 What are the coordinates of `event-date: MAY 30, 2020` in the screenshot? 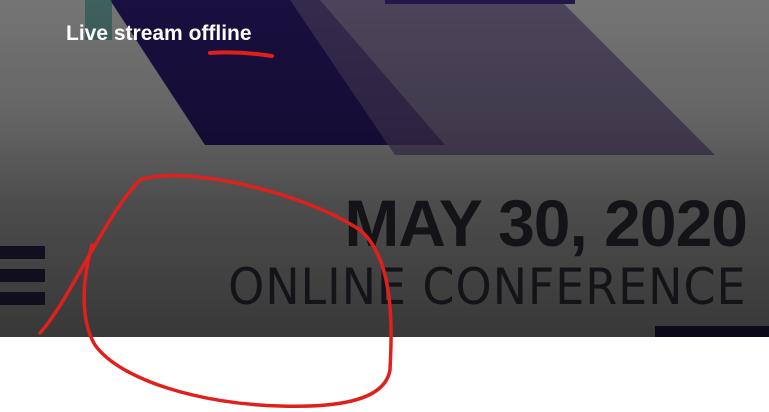 It's located at (546, 223).